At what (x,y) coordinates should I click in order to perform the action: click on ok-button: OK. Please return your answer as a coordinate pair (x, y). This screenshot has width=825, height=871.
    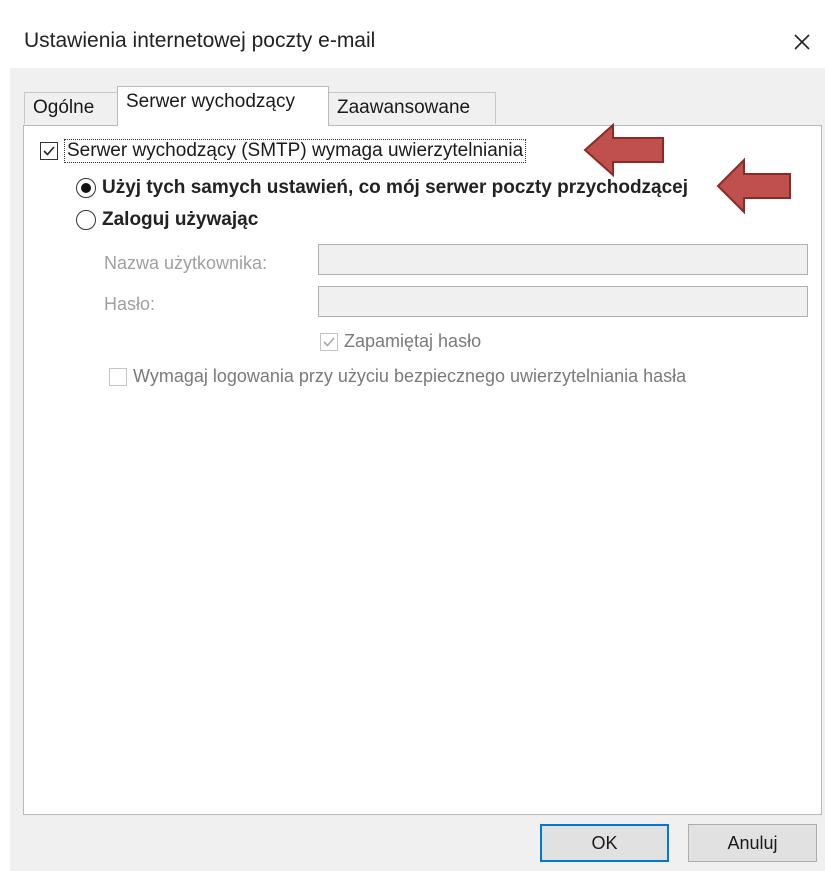
    Looking at the image, I should click on (604, 843).